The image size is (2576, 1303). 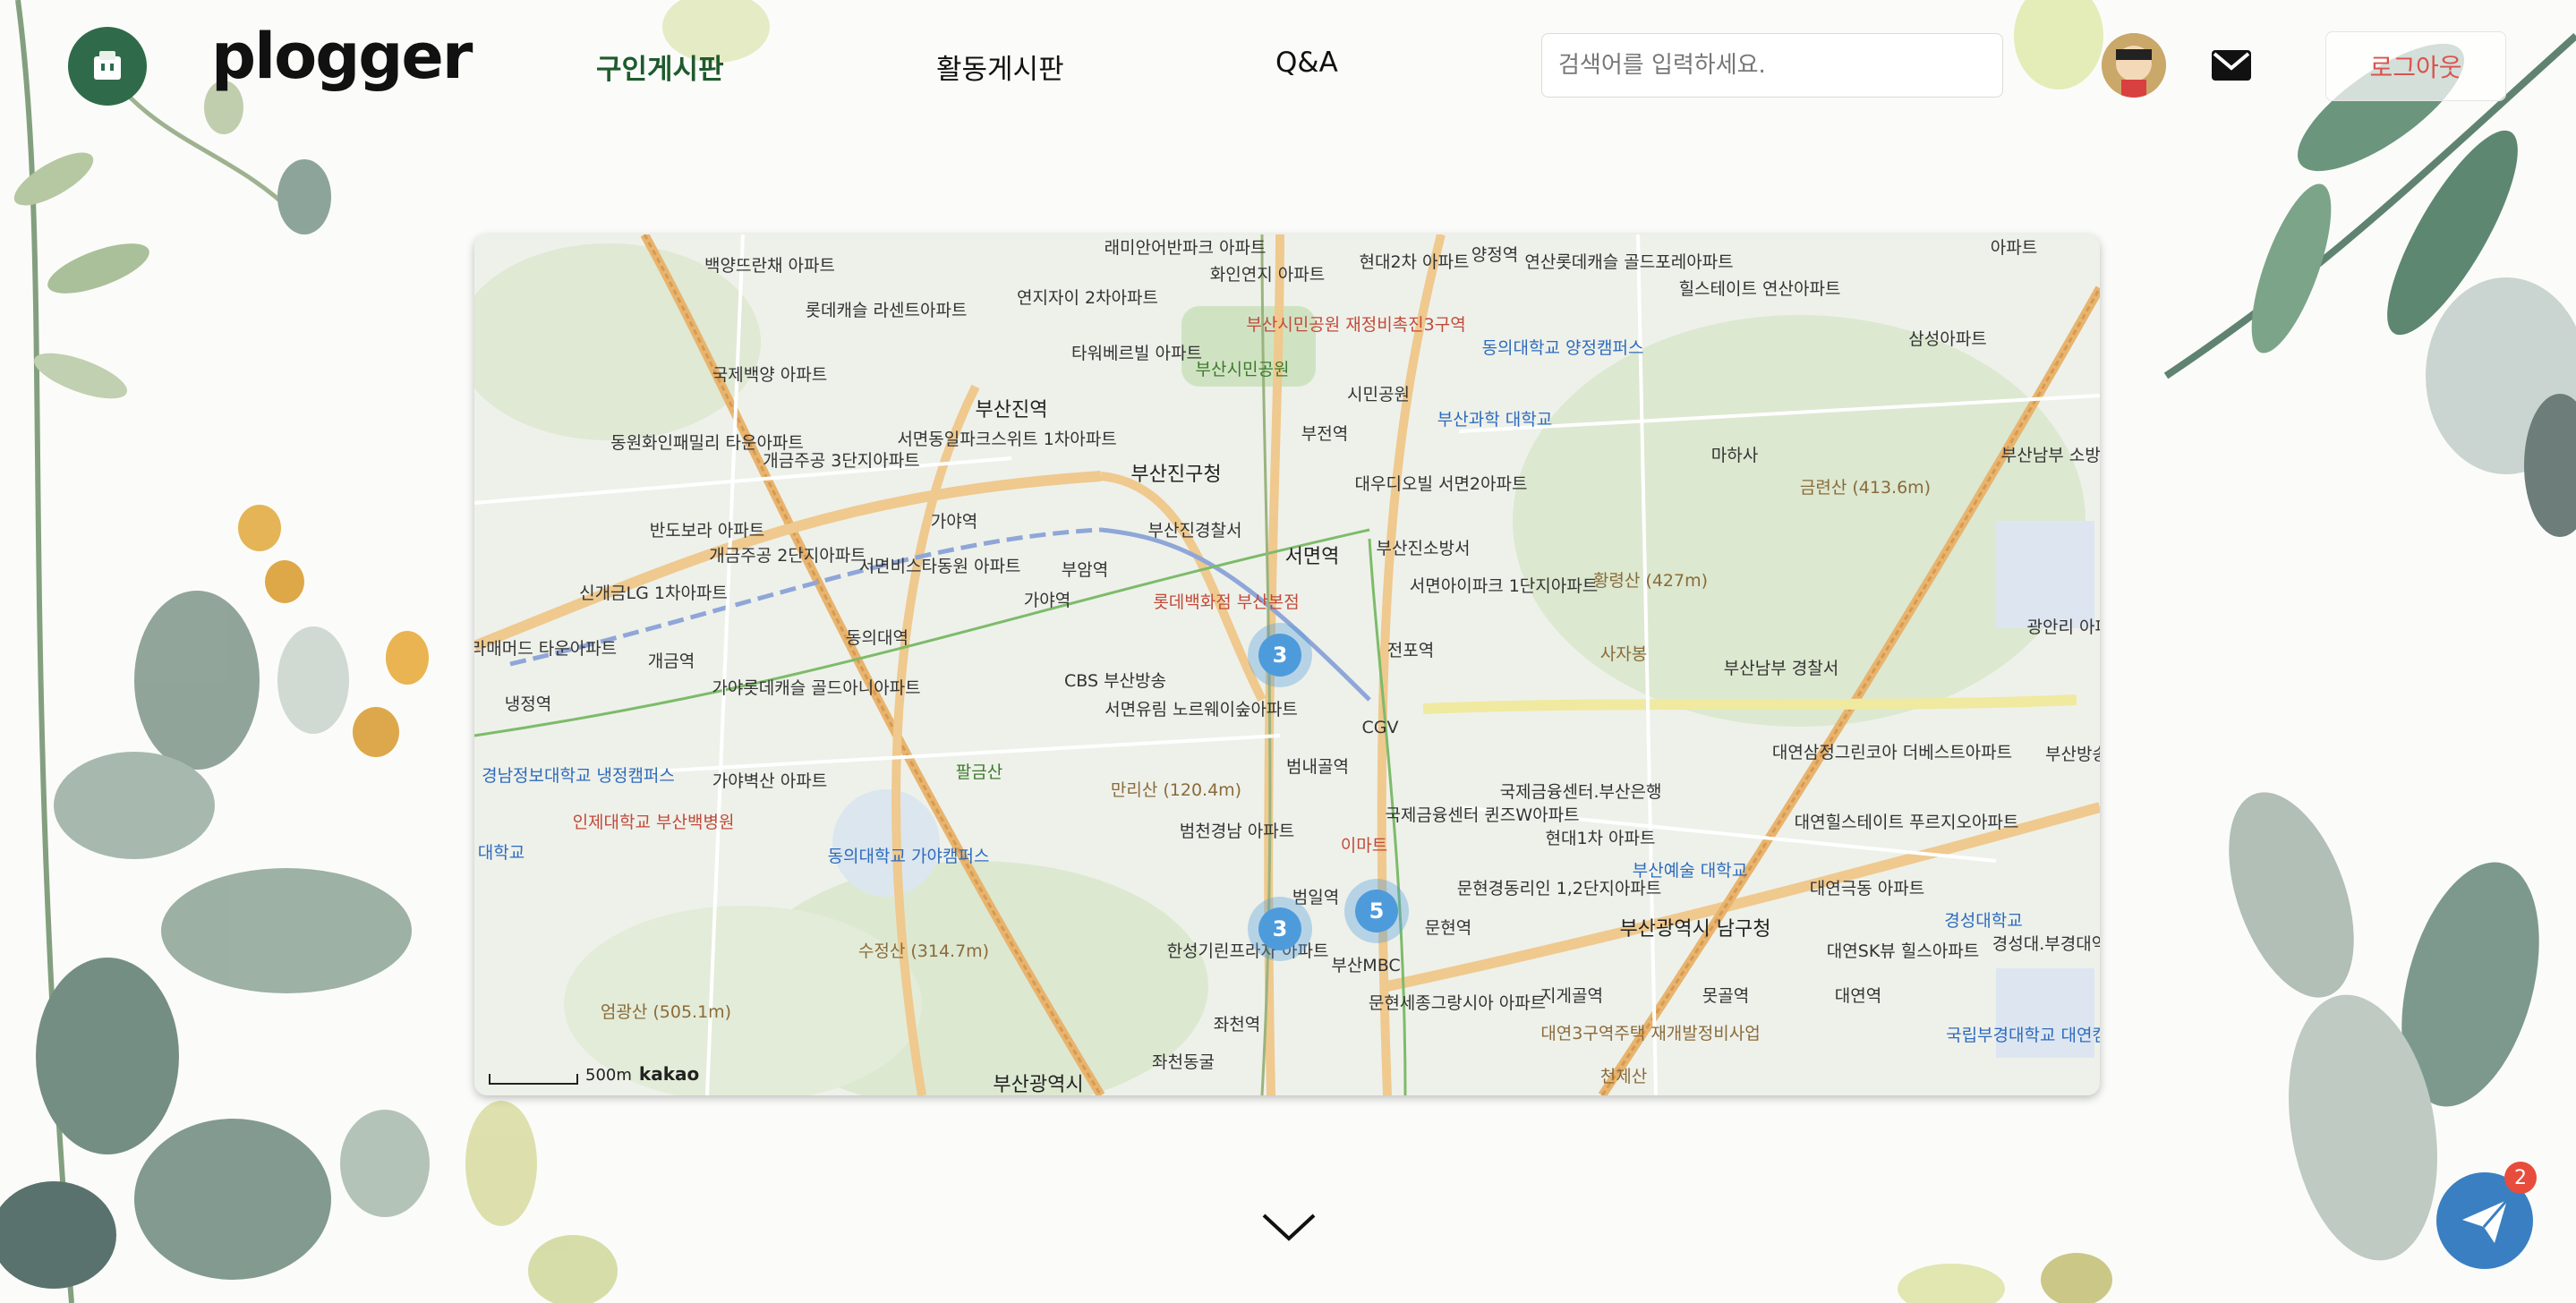 I want to click on map-label: 부산광역시 남구청, so click(x=1695, y=929).